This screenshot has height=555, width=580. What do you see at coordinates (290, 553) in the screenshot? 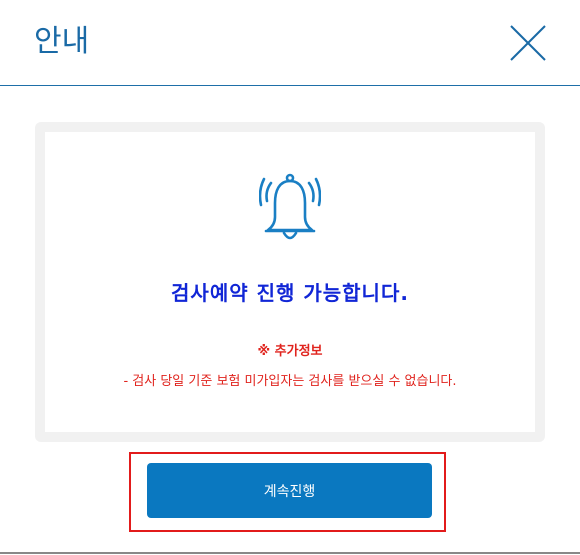
I see `bottom-divider` at bounding box center [290, 553].